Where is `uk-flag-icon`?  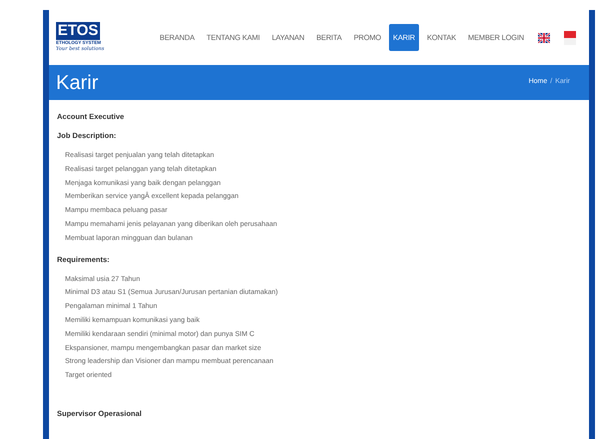 uk-flag-icon is located at coordinates (544, 37).